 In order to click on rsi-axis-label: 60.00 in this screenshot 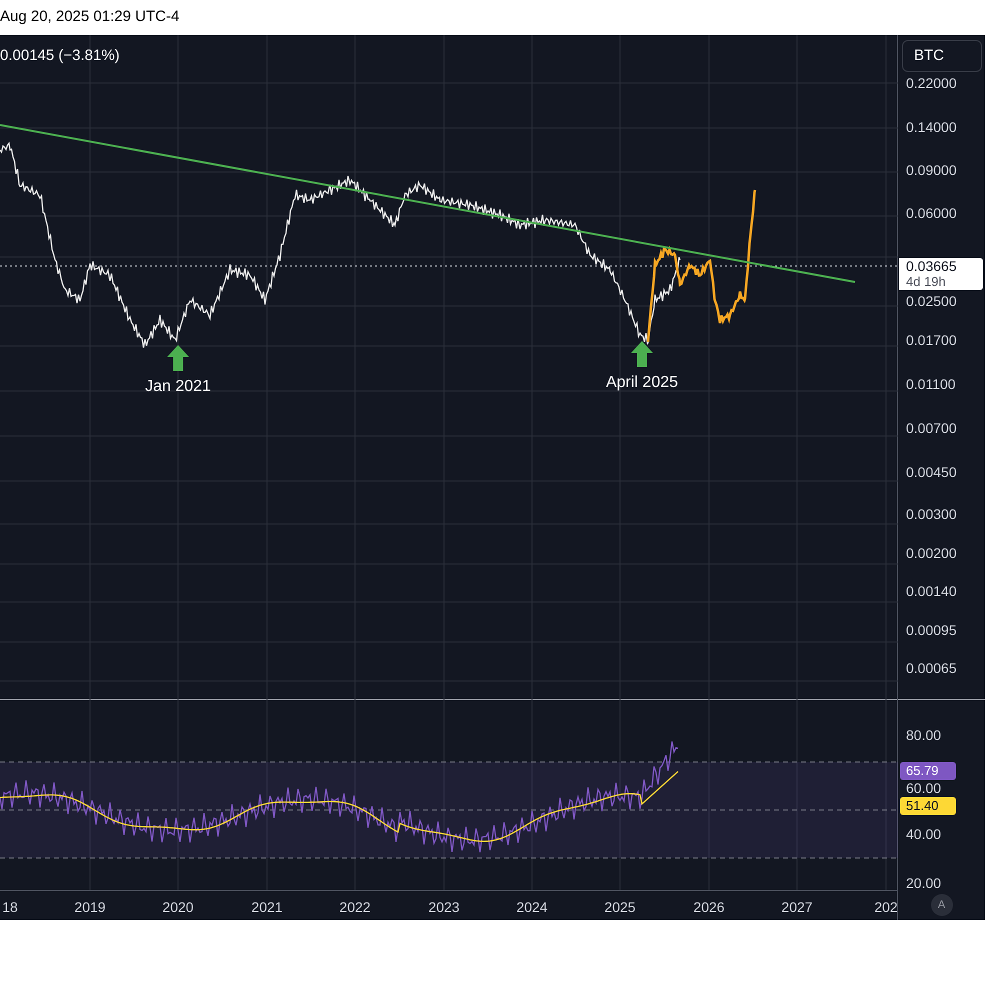, I will do `click(923, 788)`.